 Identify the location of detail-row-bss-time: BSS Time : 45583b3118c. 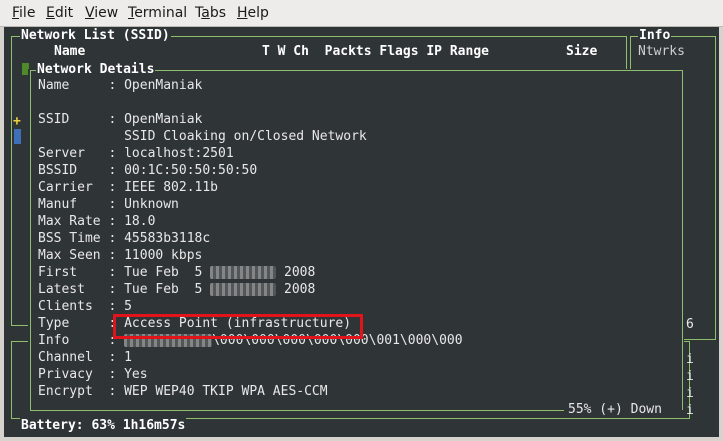
(124, 238).